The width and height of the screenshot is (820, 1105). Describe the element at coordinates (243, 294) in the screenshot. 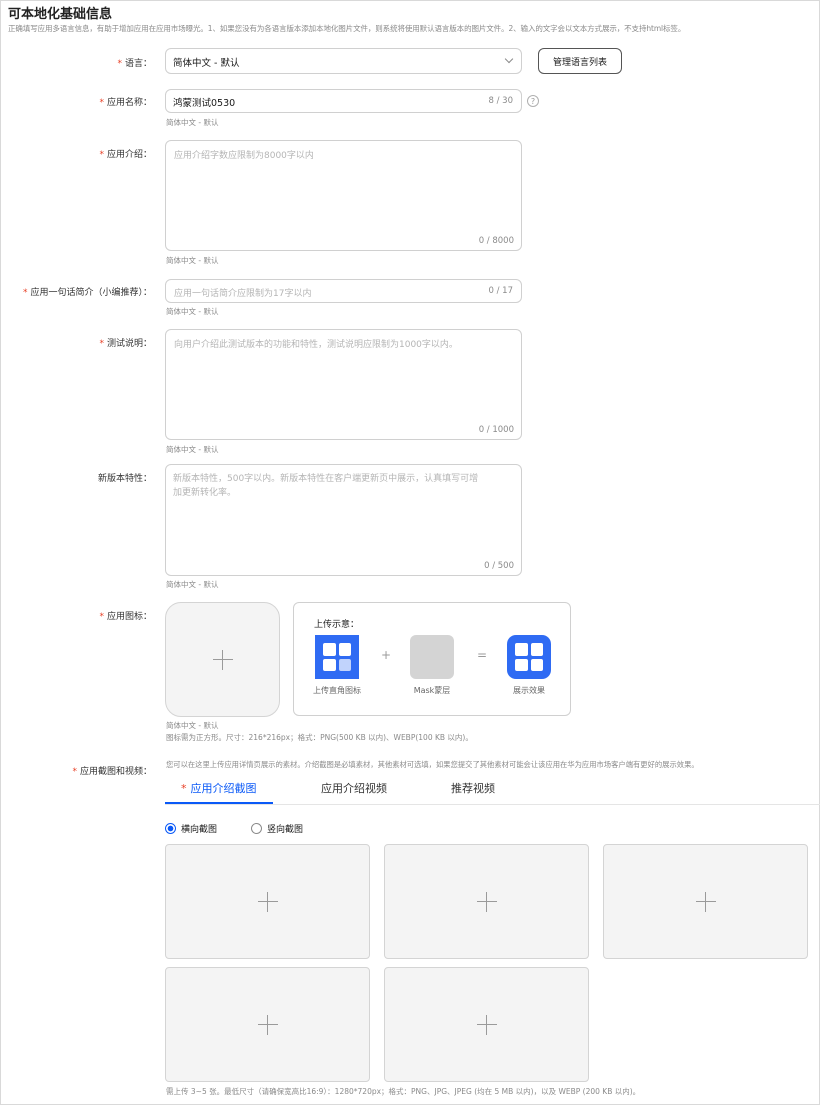

I see `one-line-intro-placeholder: 应用一句话简介应限制为17字以内` at that location.